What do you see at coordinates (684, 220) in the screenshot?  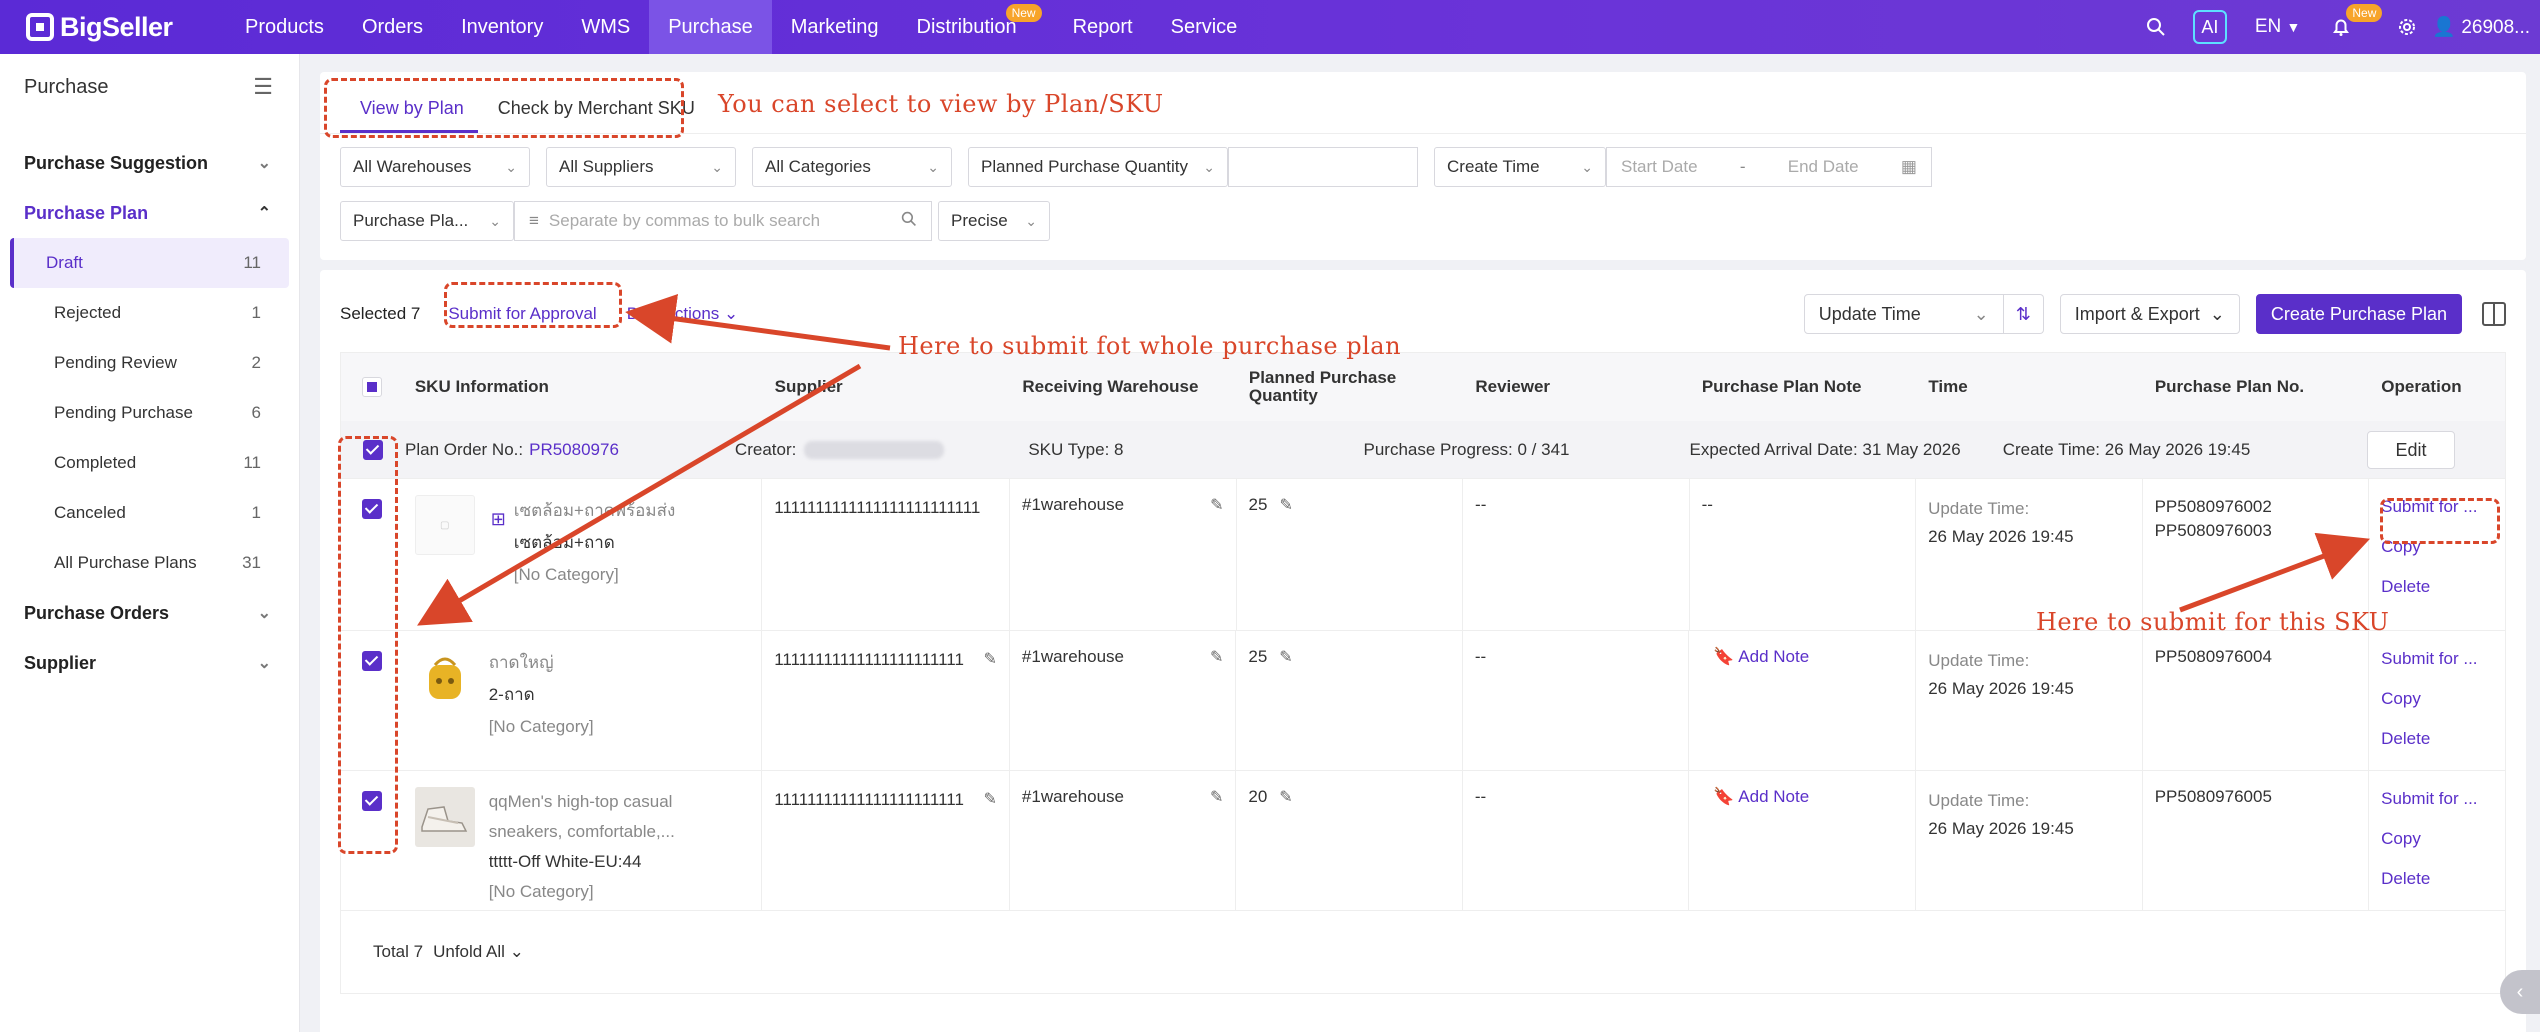 I see `search-placeholder: Separate by commas to bulk search` at bounding box center [684, 220].